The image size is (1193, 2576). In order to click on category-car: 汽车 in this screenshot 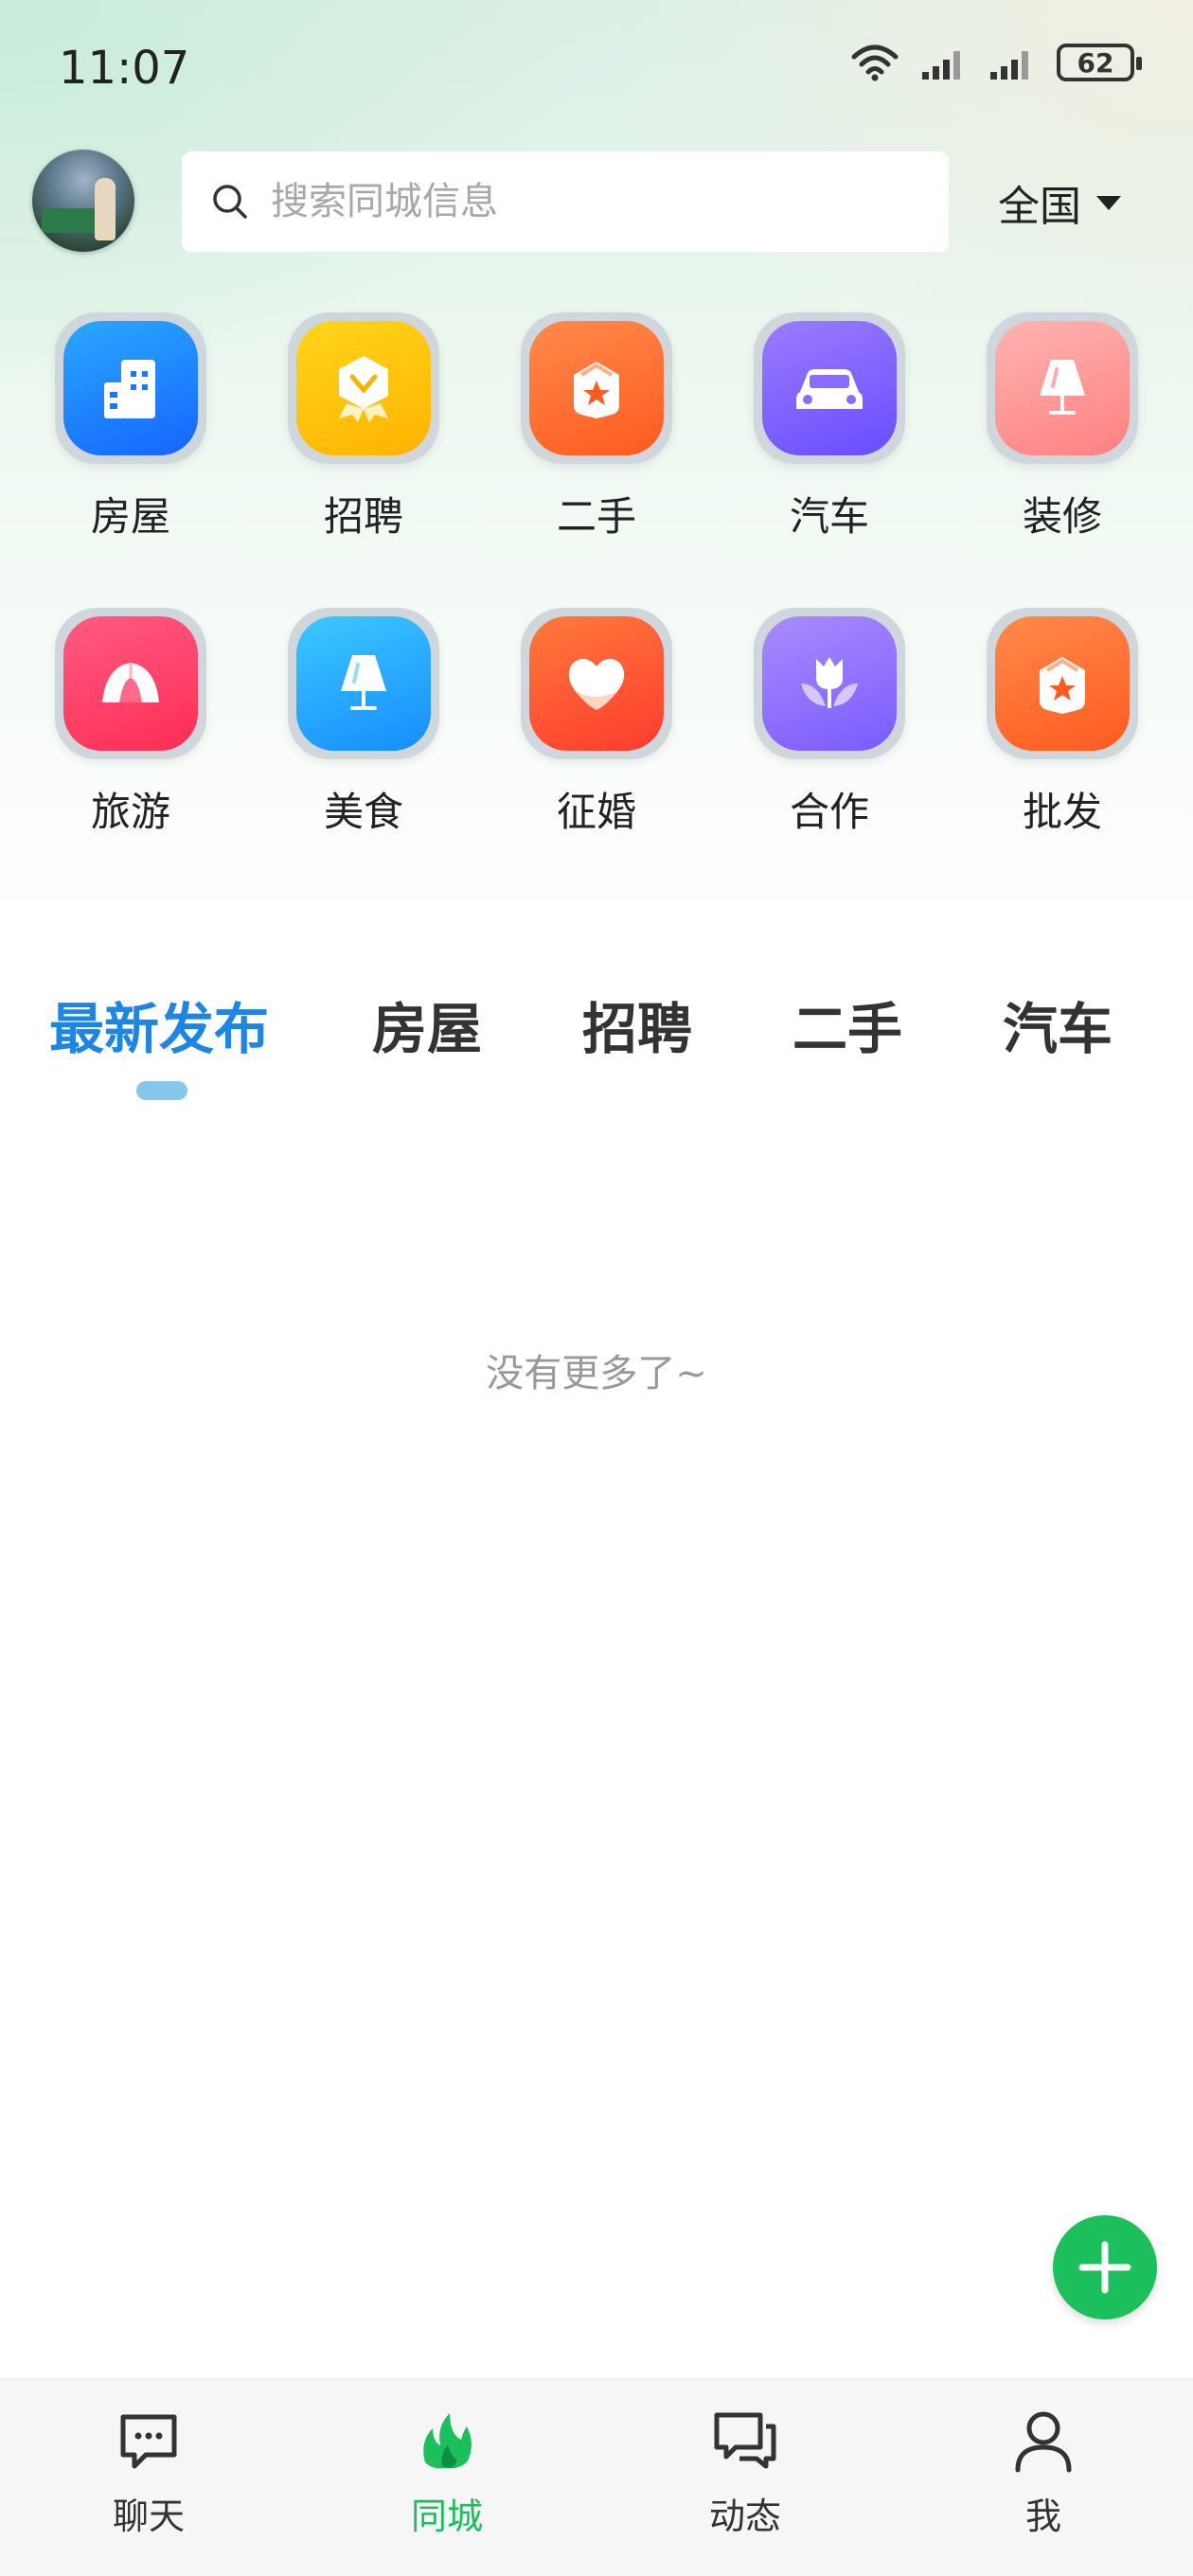, I will do `click(829, 427)`.